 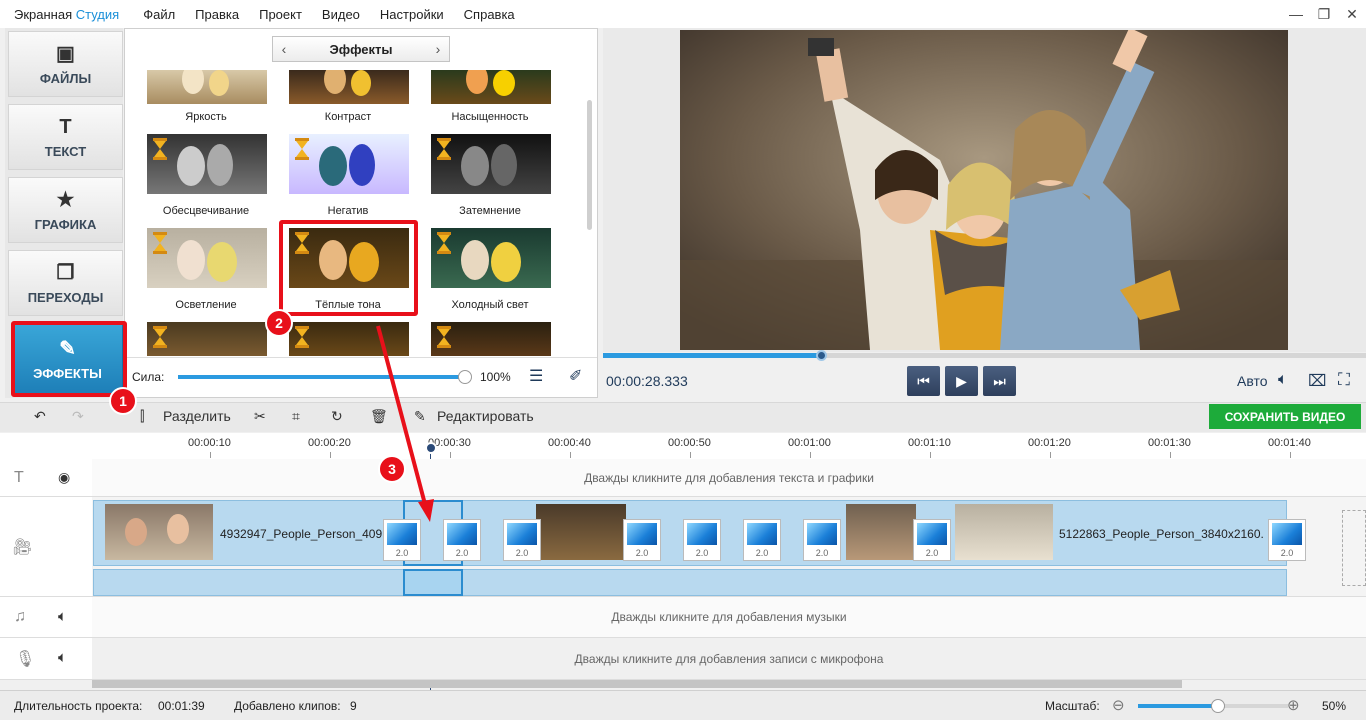 I want to click on callout-arrow-layer, so click(x=405, y=423).